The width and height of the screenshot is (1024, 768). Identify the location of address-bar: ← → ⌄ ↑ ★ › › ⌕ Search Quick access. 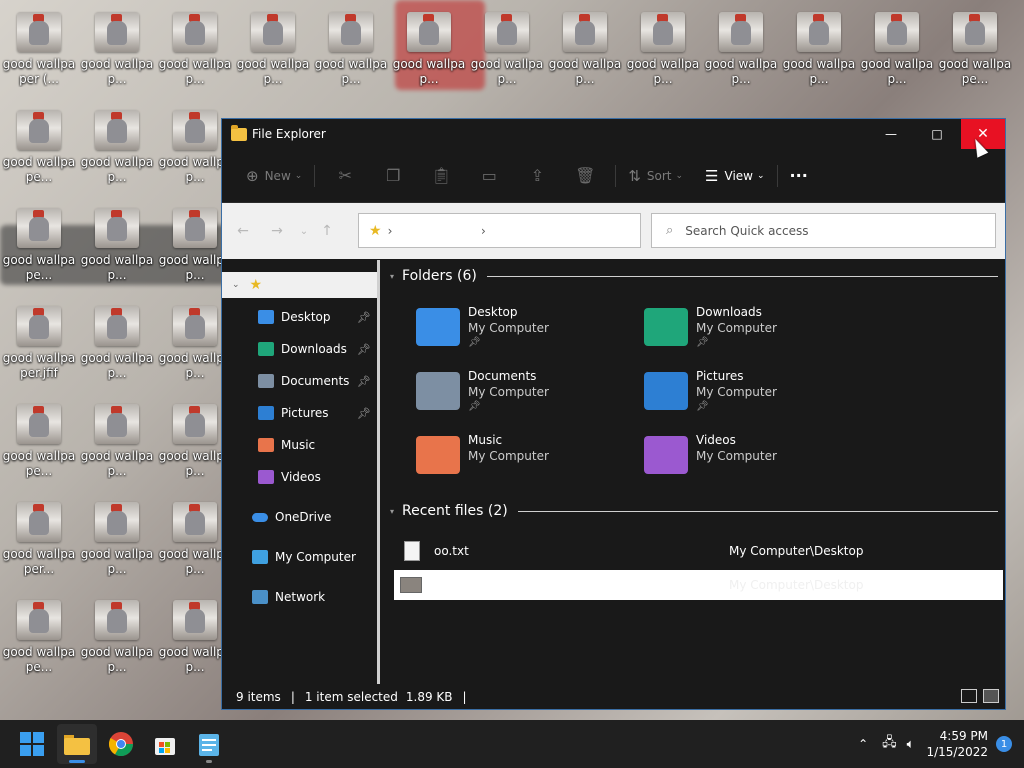
(613, 231).